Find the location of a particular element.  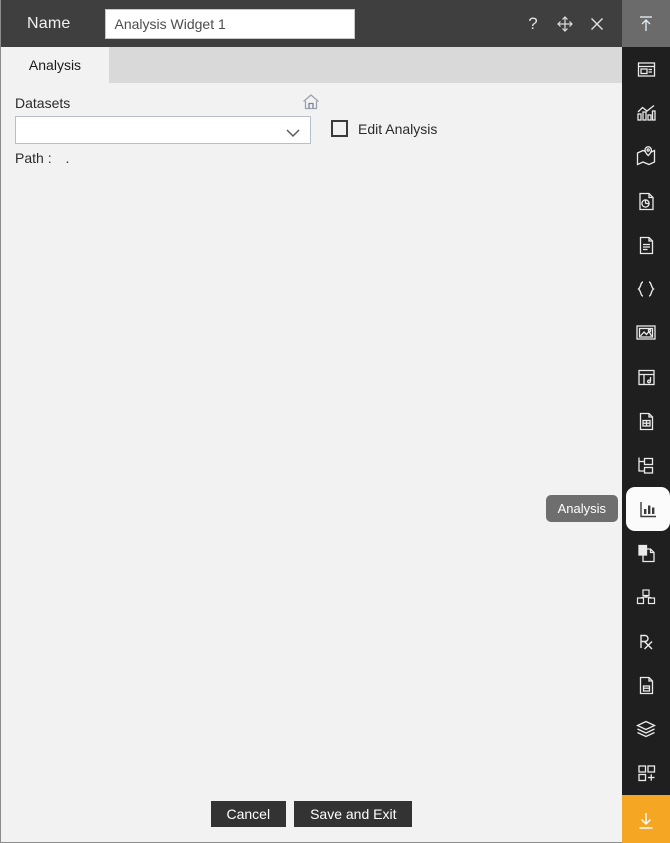

map-pin-icon is located at coordinates (646, 157).